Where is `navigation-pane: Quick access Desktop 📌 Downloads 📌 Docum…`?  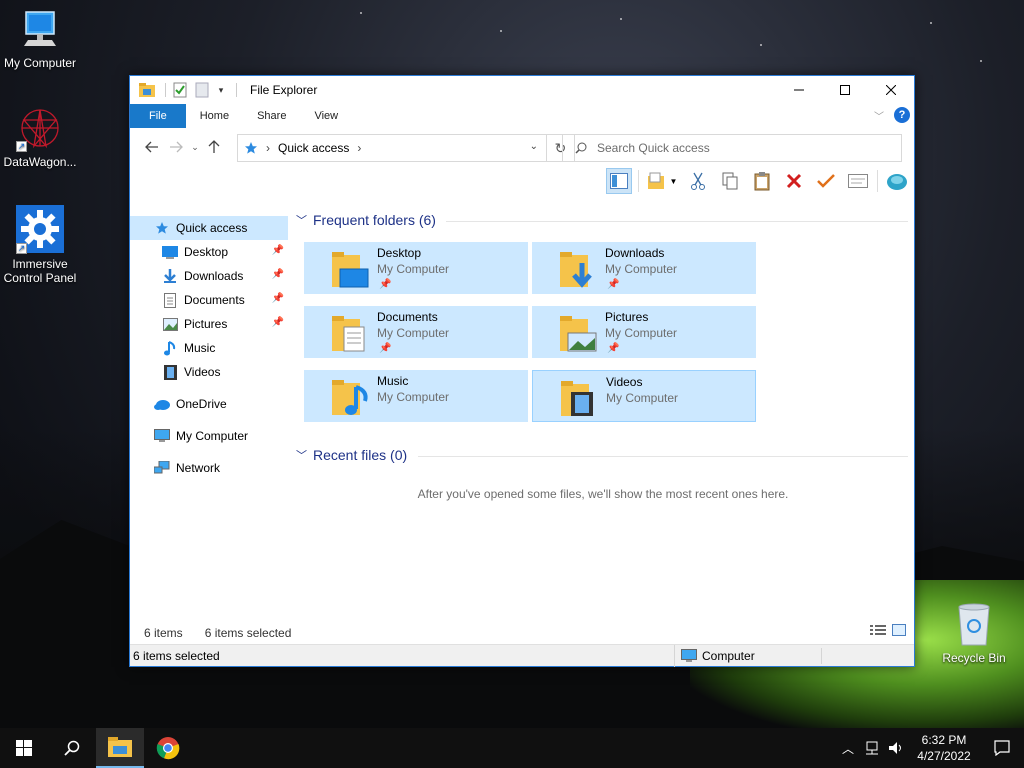 navigation-pane: Quick access Desktop 📌 Downloads 📌 Docum… is located at coordinates (209, 416).